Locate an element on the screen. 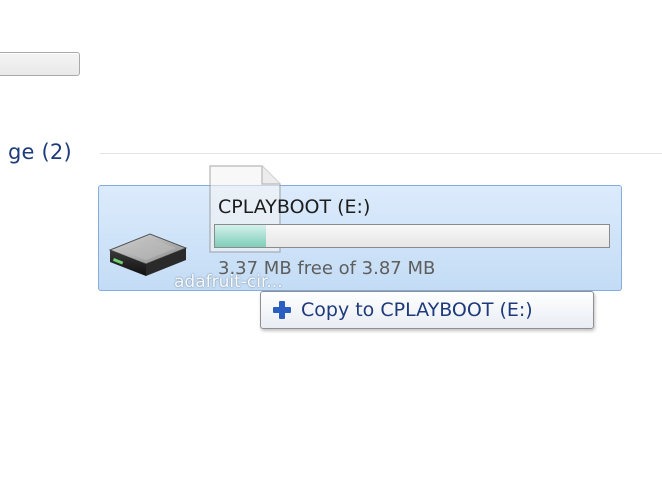 Image resolution: width=662 pixels, height=504 pixels. drive-name: CPLAYBOOT (E:) is located at coordinates (294, 207).